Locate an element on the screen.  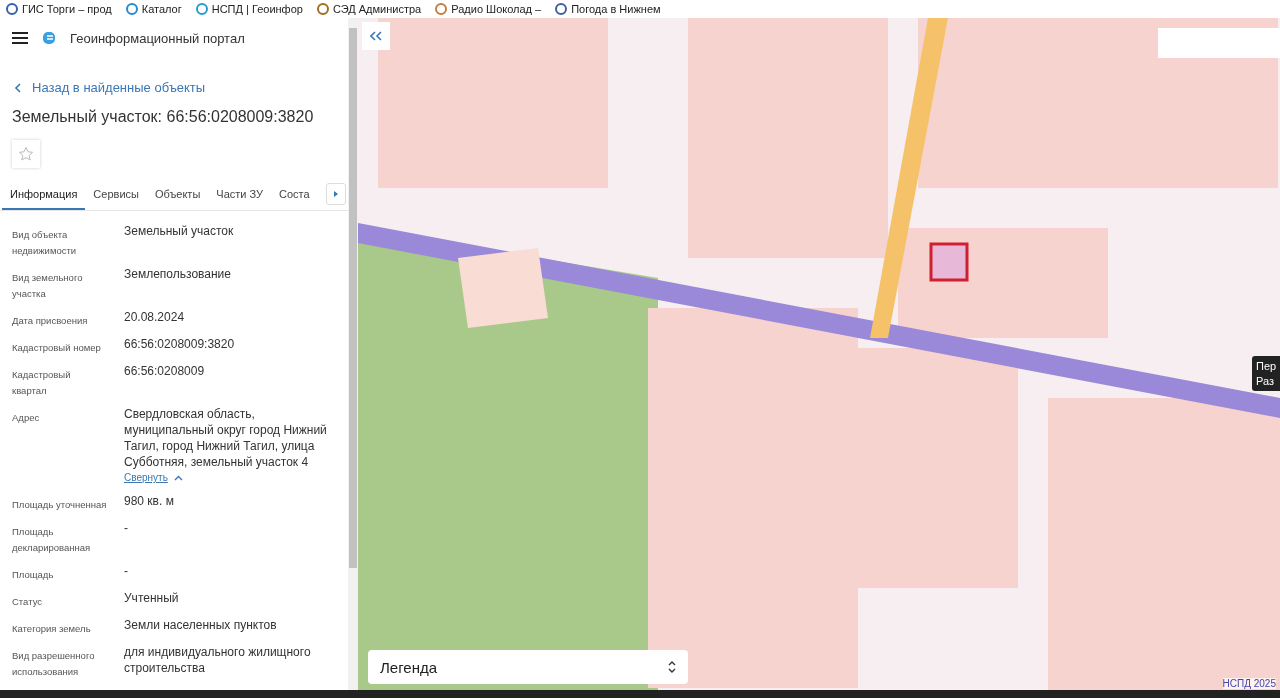
back-link: Назад в найденные объекты is located at coordinates (174, 76).